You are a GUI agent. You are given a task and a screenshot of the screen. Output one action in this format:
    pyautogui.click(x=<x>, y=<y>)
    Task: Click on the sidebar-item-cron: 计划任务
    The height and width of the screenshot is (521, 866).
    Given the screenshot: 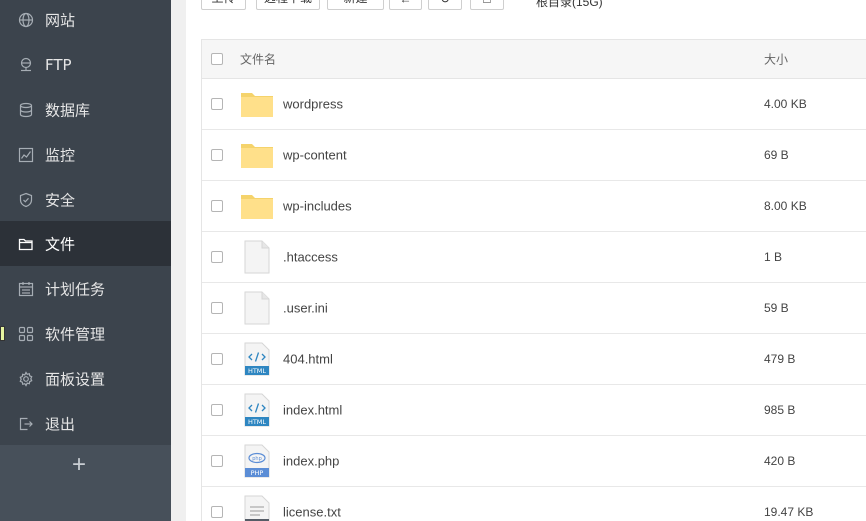 What is the action you would take?
    pyautogui.click(x=85, y=288)
    